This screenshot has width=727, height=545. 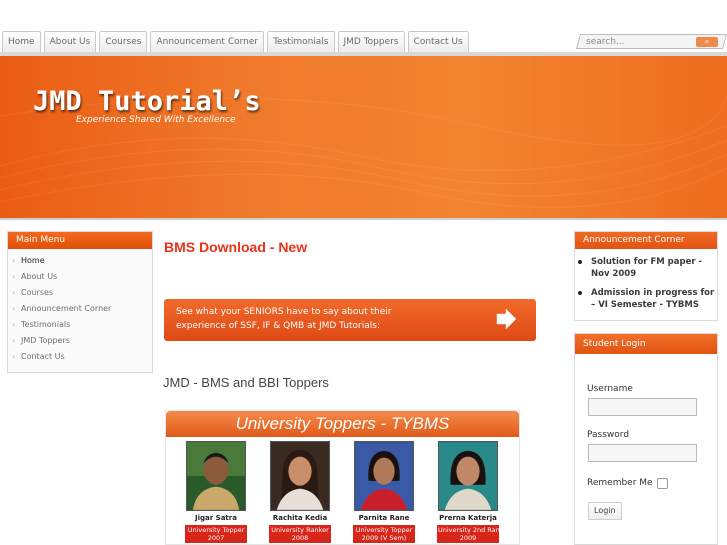 What do you see at coordinates (363, 219) in the screenshot?
I see `banner-divider` at bounding box center [363, 219].